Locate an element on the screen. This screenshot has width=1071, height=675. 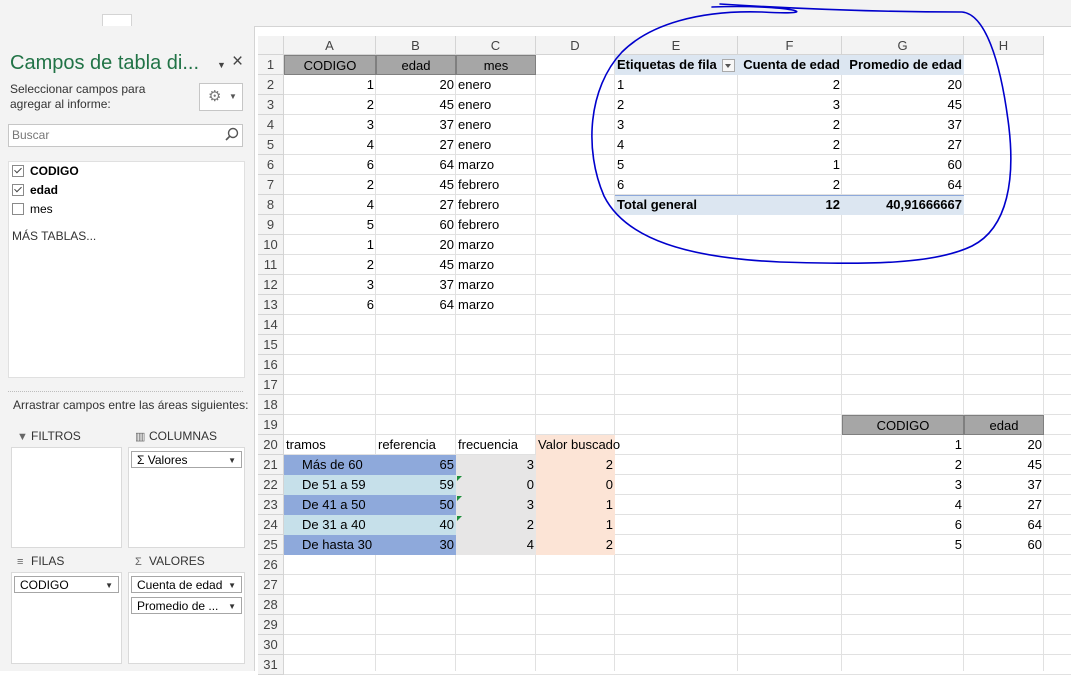
filters-drop-zone is located at coordinates (66, 497).